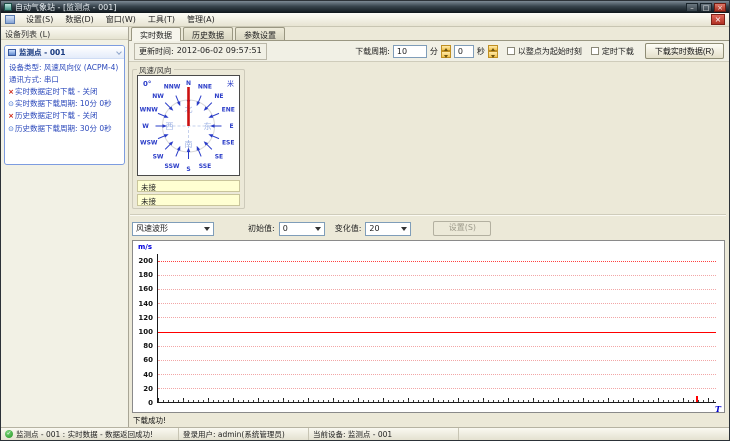 This screenshot has width=730, height=441. What do you see at coordinates (462, 228) in the screenshot?
I see `settings-button: 设置(S)` at bounding box center [462, 228].